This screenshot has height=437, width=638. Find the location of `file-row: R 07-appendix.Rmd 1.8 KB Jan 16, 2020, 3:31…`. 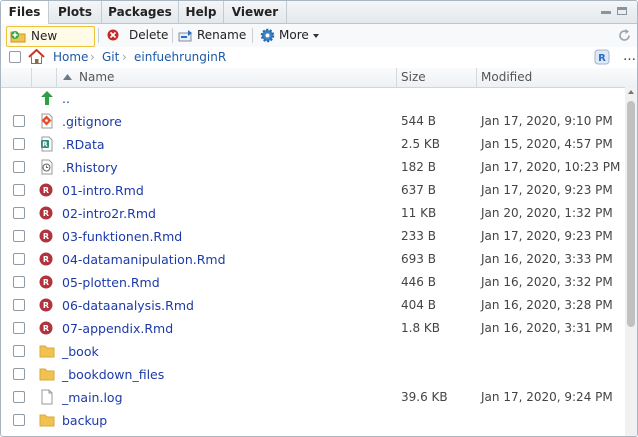

file-row: R 07-appendix.Rmd 1.8 KB Jan 16, 2020, 3:31… is located at coordinates (313, 328).